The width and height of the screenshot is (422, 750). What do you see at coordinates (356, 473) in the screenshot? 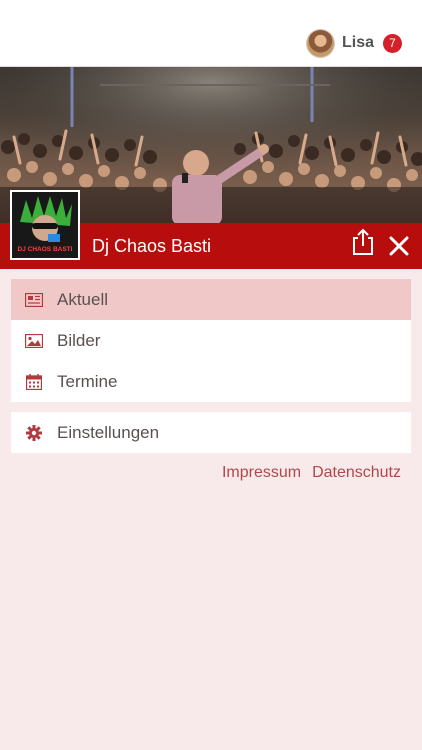
I see `datenschutz-link: Datenschutz` at bounding box center [356, 473].